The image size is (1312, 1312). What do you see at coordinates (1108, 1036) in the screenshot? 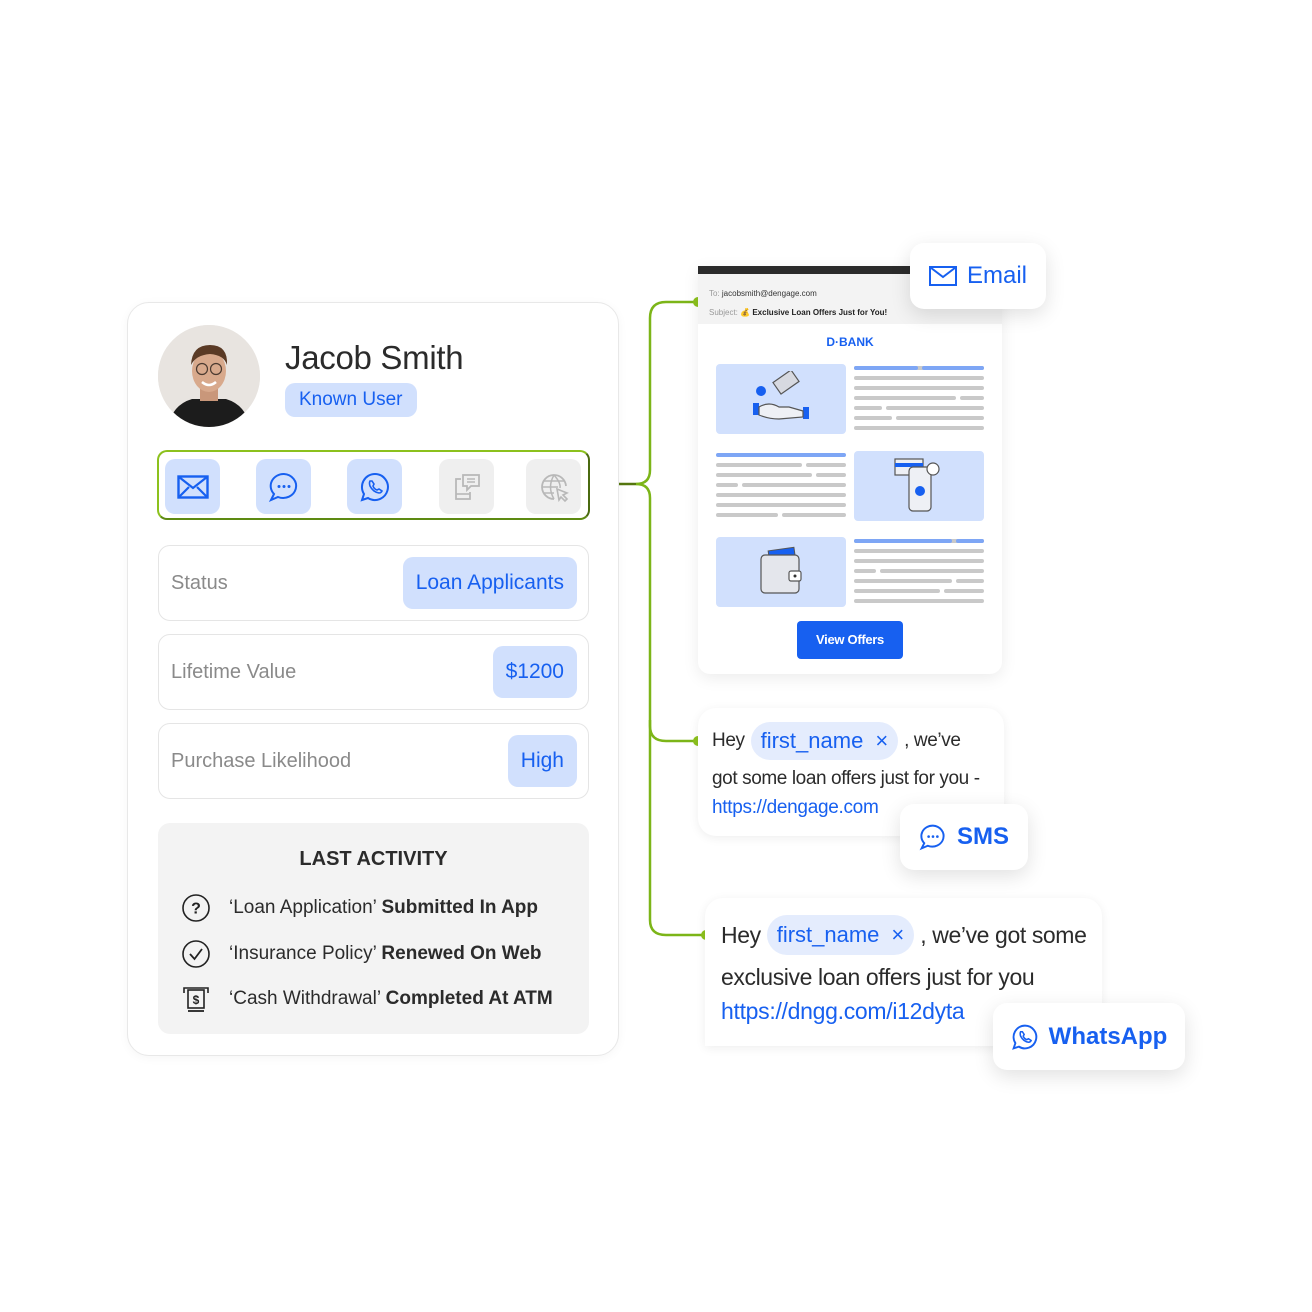
I see `whatsapp-channel-text: WhatsApp` at bounding box center [1108, 1036].